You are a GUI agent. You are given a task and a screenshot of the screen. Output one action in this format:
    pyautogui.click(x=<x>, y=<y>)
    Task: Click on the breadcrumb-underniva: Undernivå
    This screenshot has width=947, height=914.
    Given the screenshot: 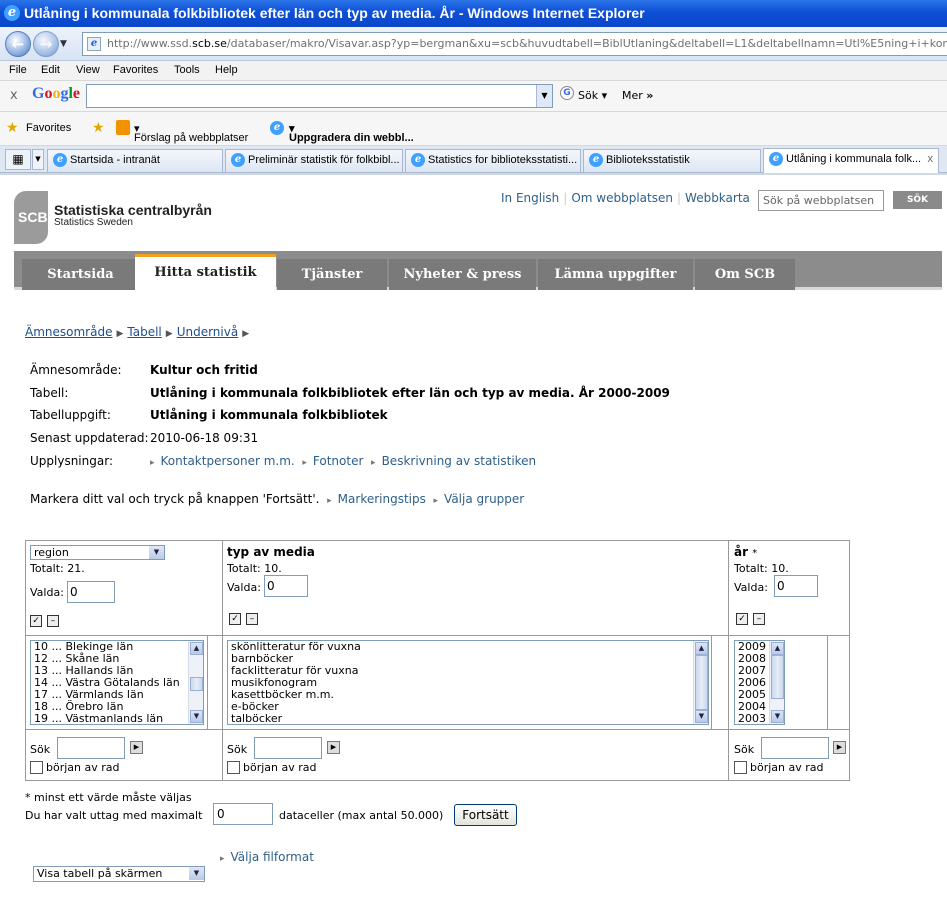 What is the action you would take?
    pyautogui.click(x=208, y=332)
    